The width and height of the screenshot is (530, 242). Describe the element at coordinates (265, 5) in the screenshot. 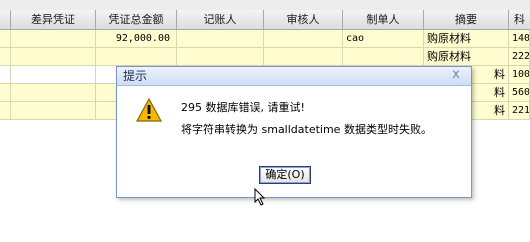

I see `grid-top-strip` at that location.